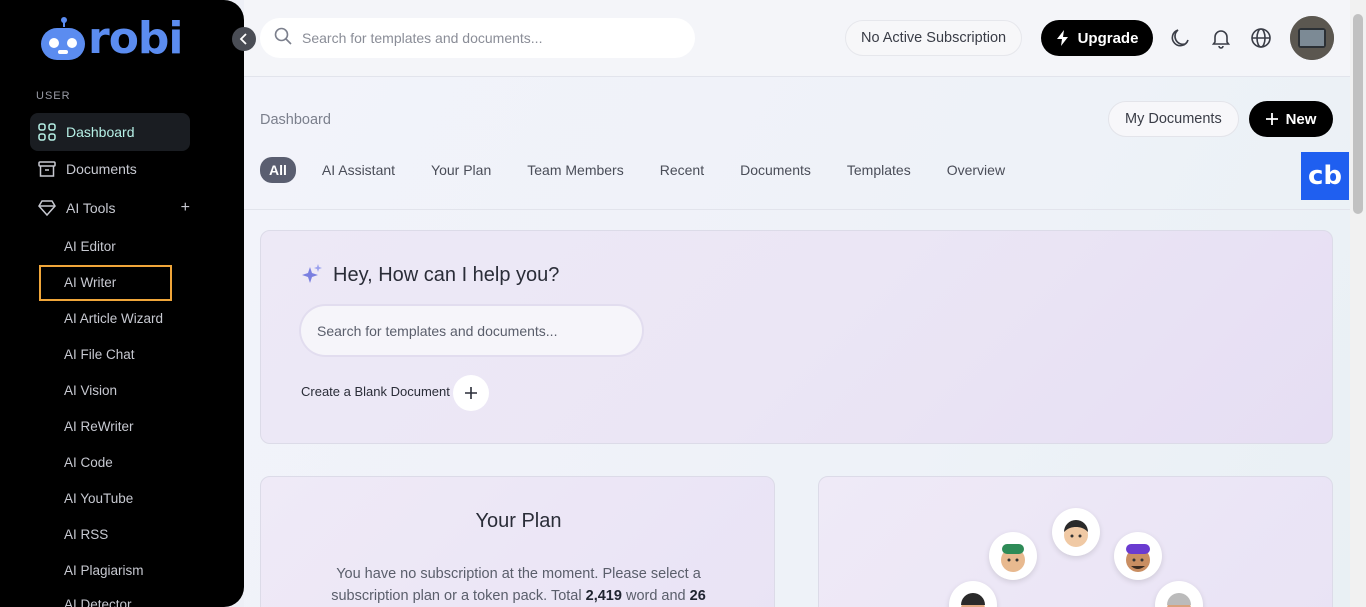 The height and width of the screenshot is (607, 1366). What do you see at coordinates (375, 391) in the screenshot?
I see `create-blank-document-label: Create a Blank Document` at bounding box center [375, 391].